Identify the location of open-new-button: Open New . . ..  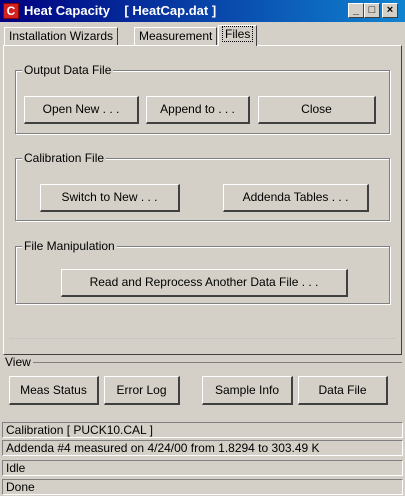
(81, 110).